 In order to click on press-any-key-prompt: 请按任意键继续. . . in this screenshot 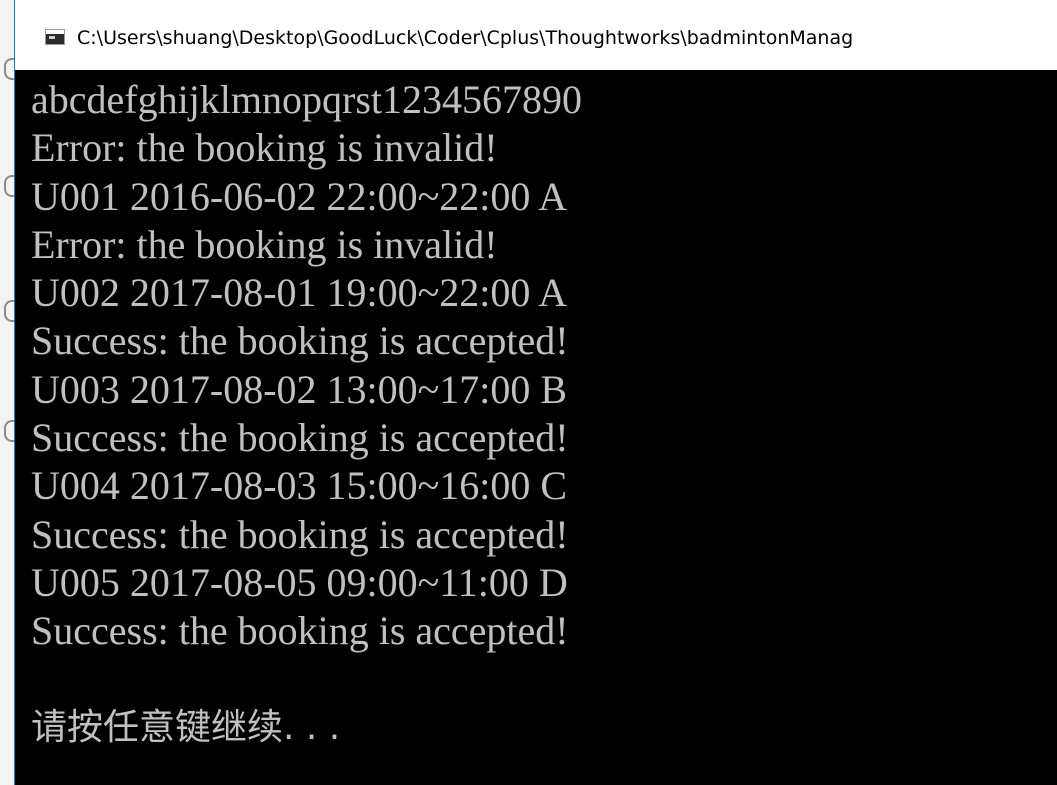, I will do `click(186, 727)`.